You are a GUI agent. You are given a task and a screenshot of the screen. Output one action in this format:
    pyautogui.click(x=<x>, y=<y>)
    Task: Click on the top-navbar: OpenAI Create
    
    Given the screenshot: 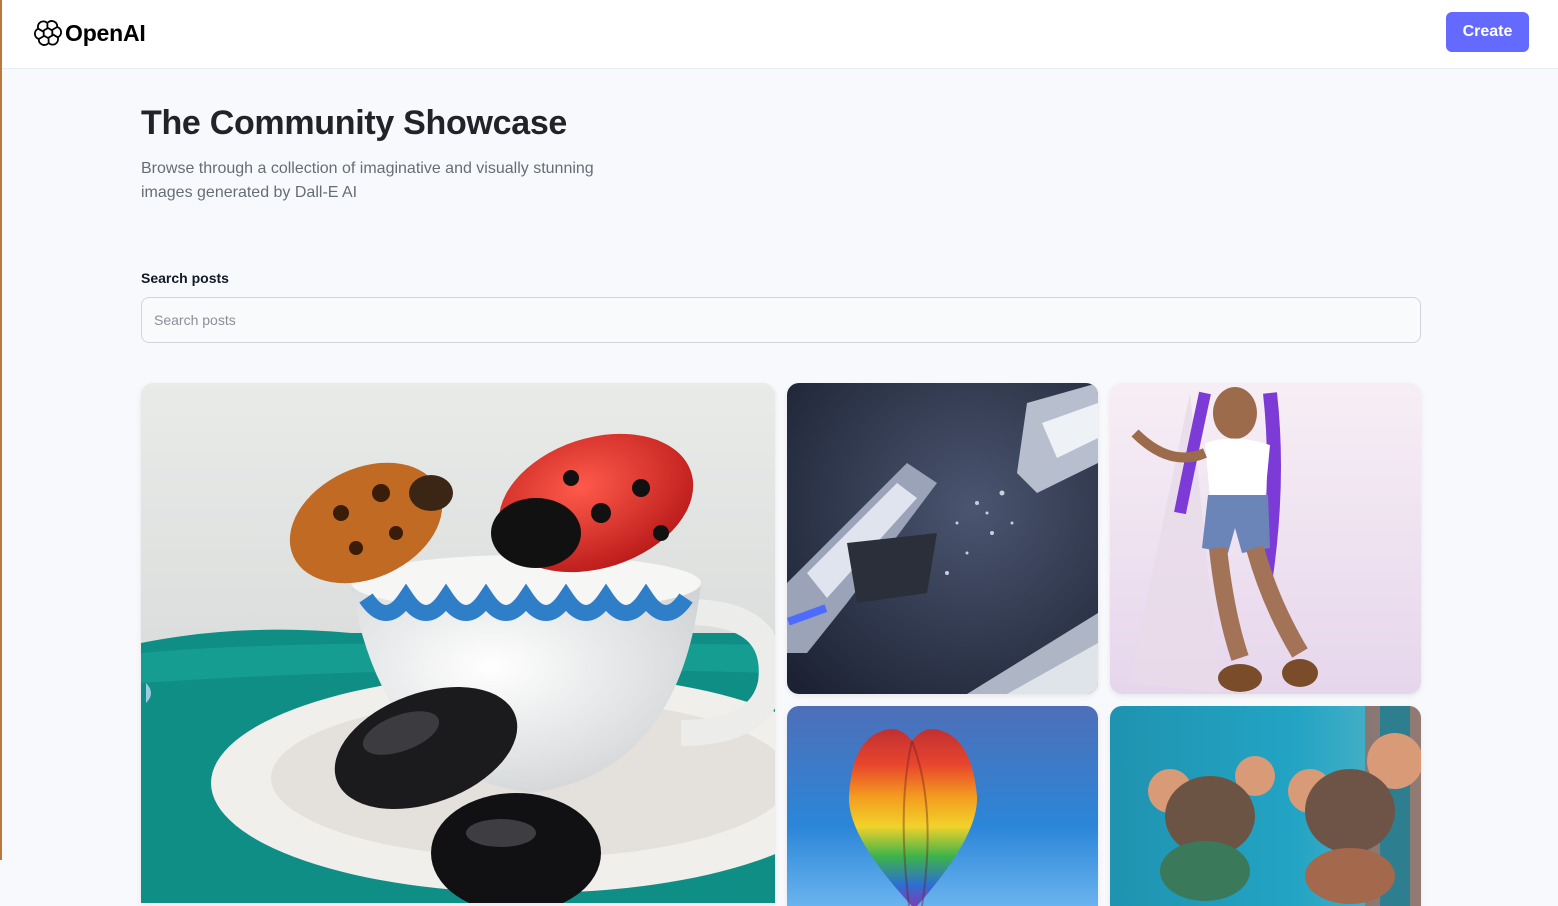 What is the action you would take?
    pyautogui.click(x=780, y=34)
    